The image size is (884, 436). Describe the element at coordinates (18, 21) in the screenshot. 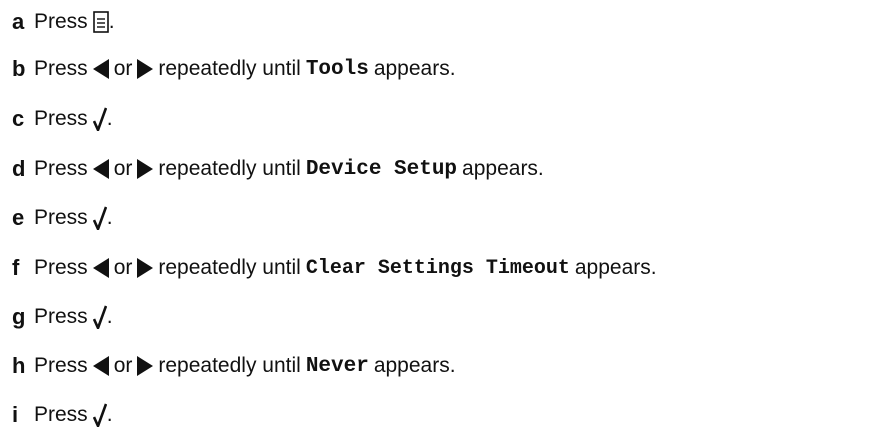

I see `step-letter: a` at that location.